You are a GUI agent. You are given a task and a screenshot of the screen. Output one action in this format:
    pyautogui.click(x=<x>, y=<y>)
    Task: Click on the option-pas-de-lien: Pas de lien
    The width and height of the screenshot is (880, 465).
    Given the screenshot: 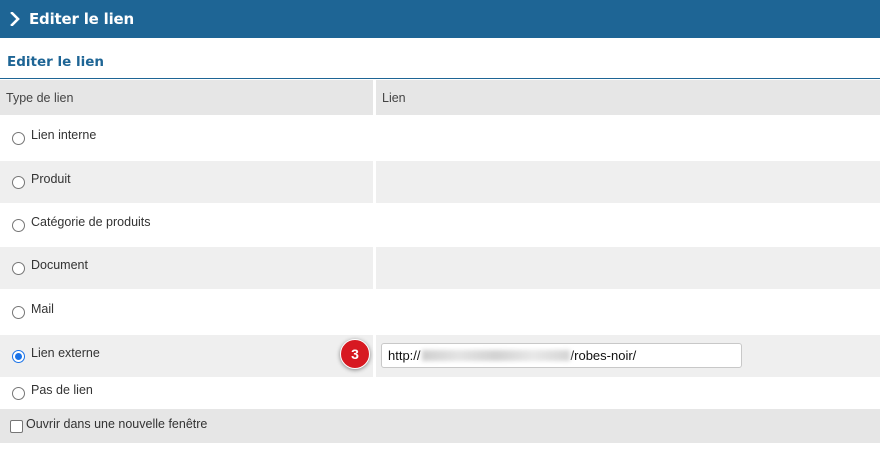 What is the action you would take?
    pyautogui.click(x=46, y=391)
    